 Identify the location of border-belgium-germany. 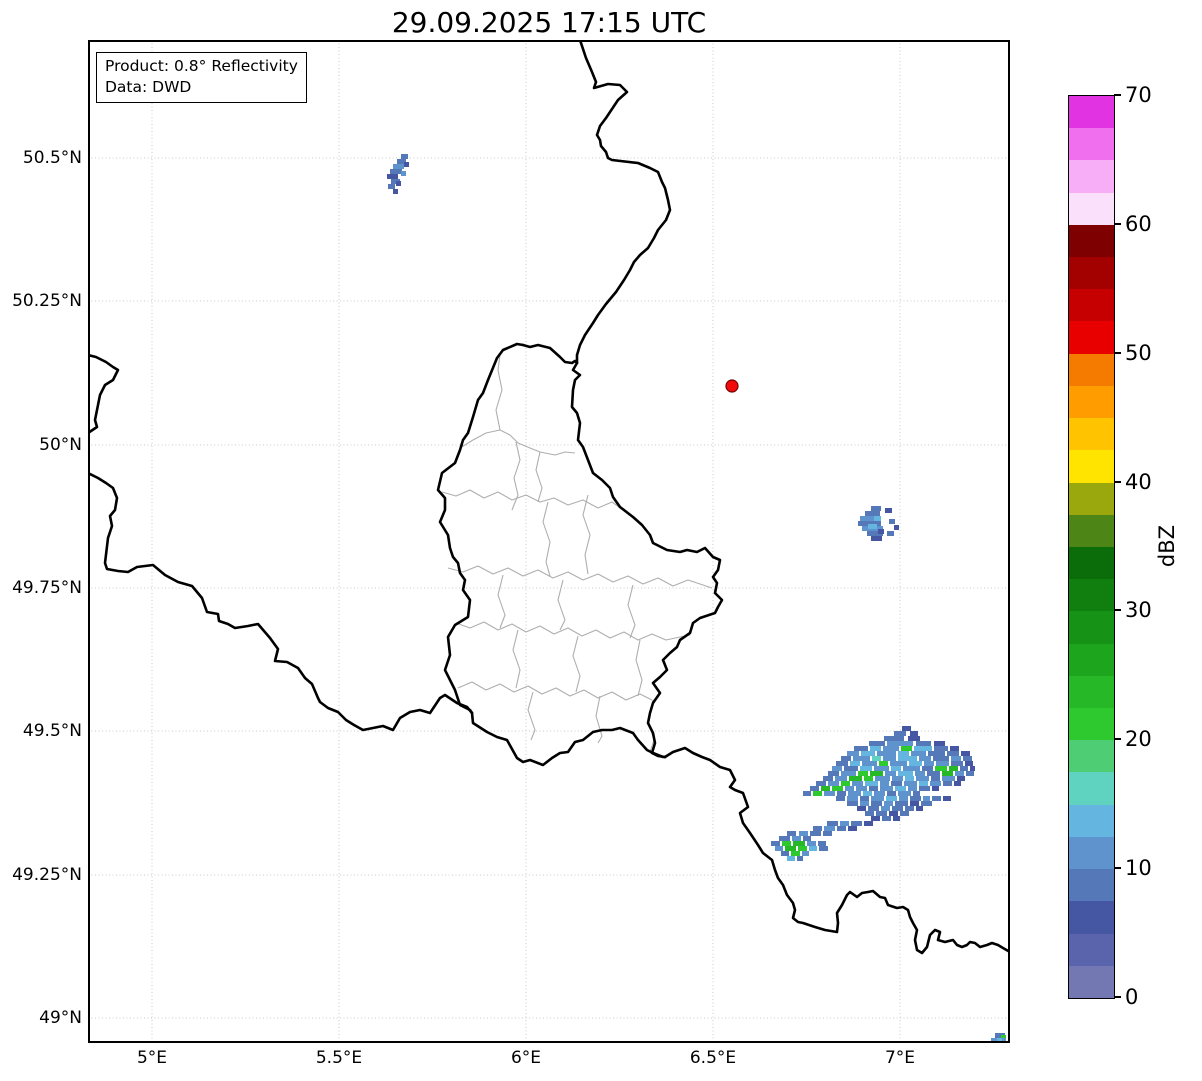
(623, 202).